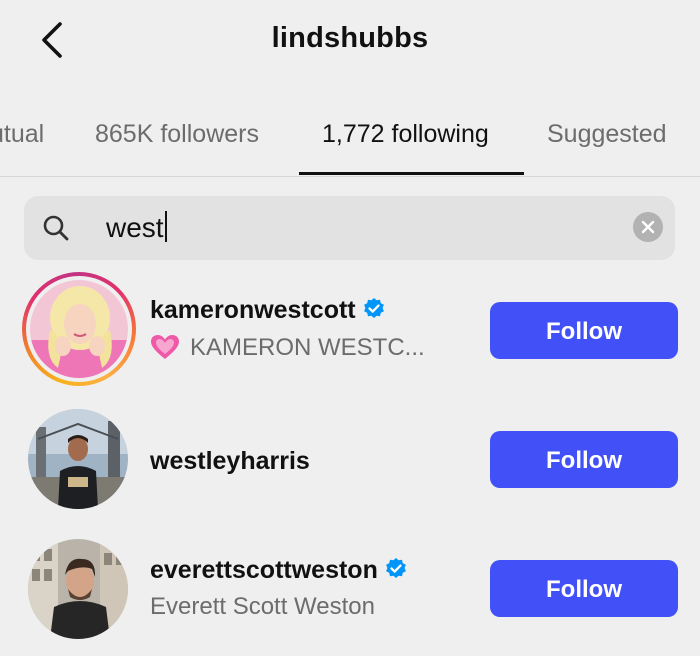 This screenshot has width=700, height=656. Describe the element at coordinates (268, 310) in the screenshot. I see `username: kameronwestcott` at that location.